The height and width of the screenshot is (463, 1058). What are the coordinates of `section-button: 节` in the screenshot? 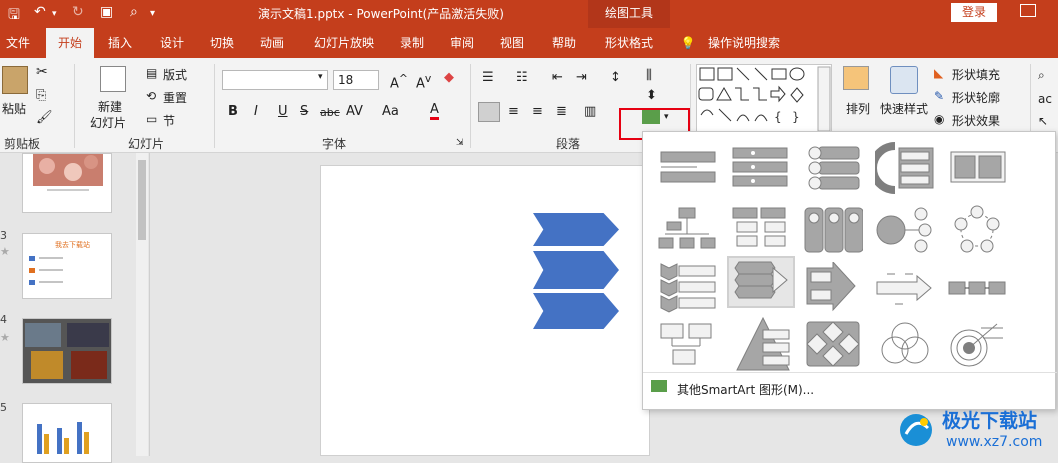 It's located at (169, 120).